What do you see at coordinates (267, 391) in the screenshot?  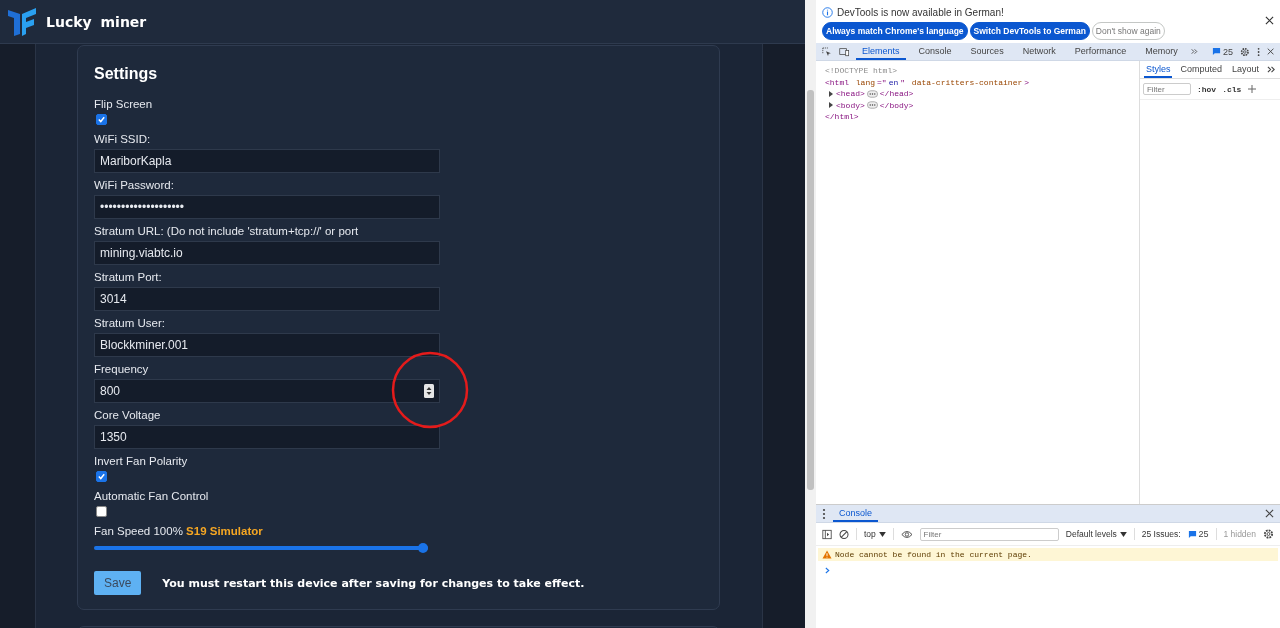 I see `input-field: 800` at bounding box center [267, 391].